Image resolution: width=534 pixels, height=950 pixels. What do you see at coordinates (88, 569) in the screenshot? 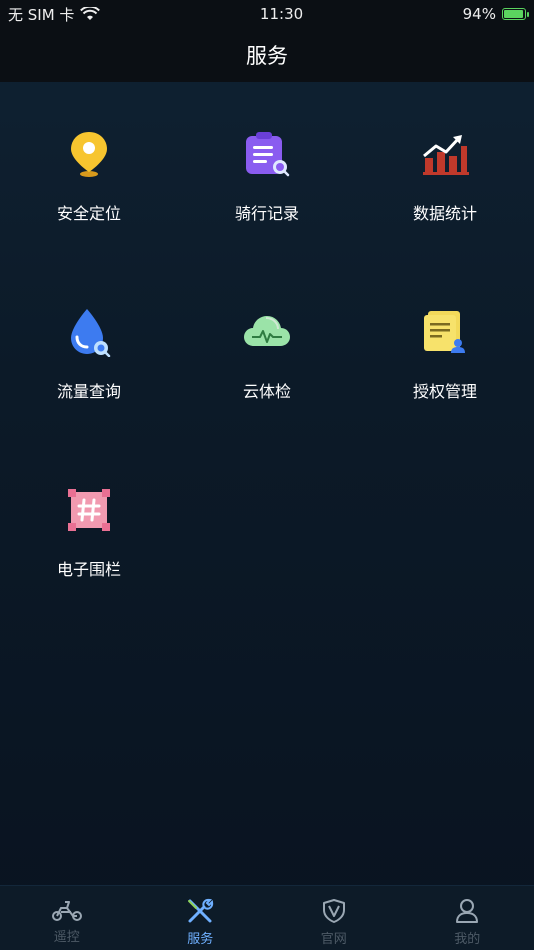
I see `service-label: 电子围栏` at bounding box center [88, 569].